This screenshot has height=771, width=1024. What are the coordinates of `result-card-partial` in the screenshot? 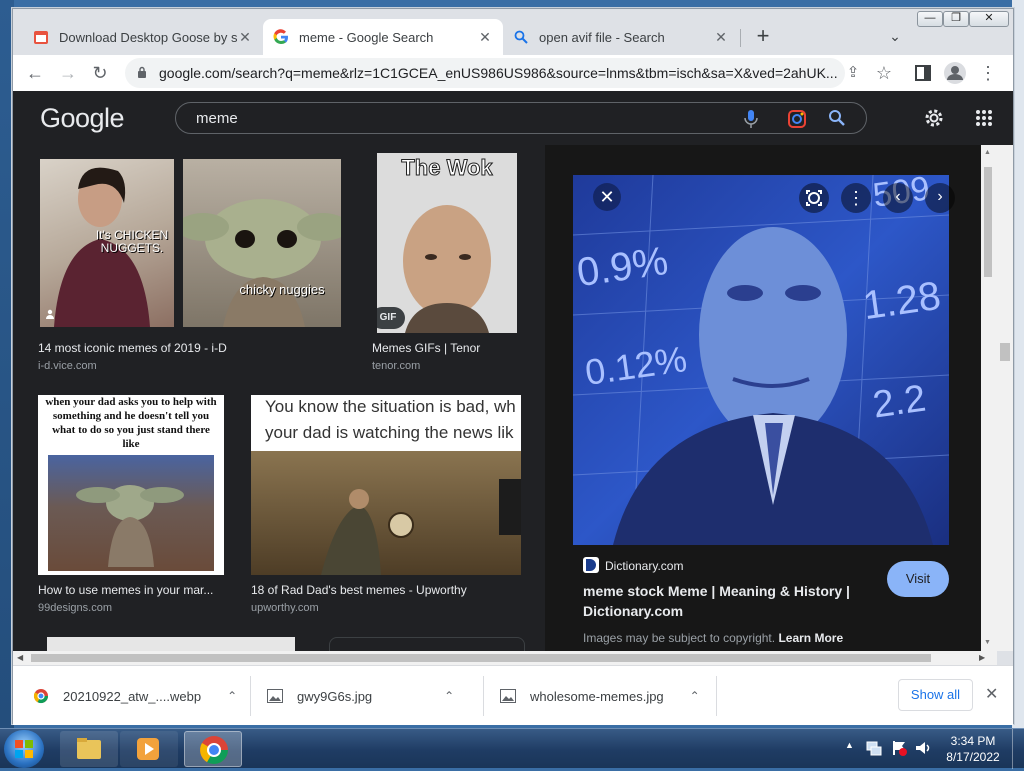 It's located at (427, 644).